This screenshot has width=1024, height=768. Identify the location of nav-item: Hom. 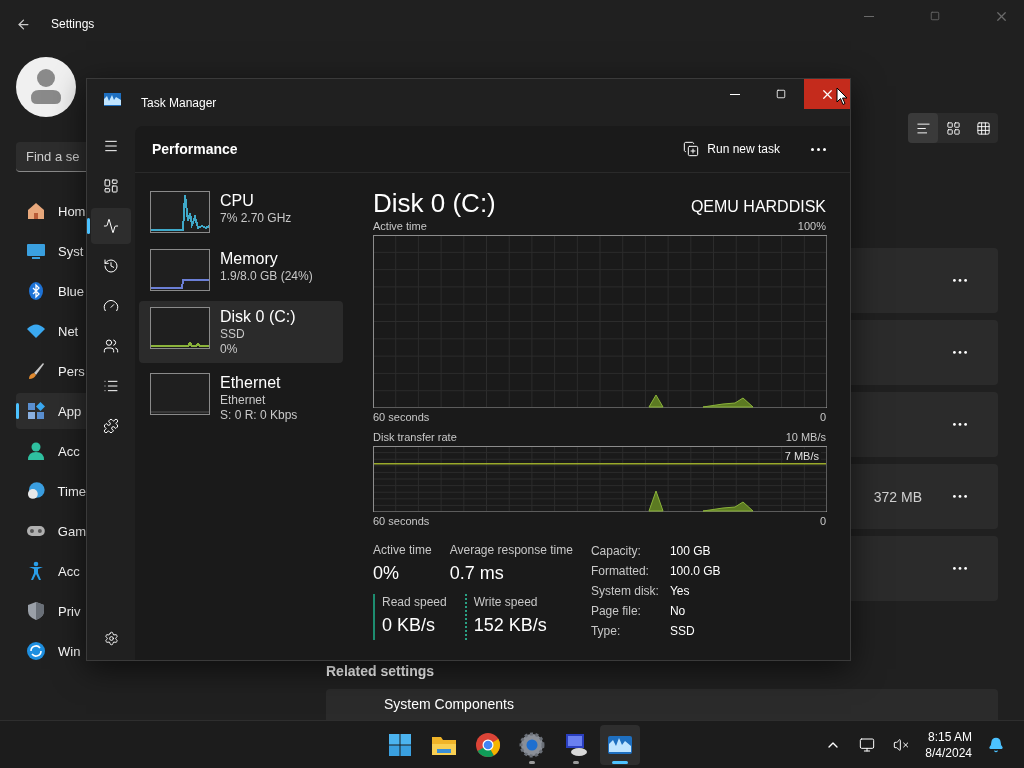
(51, 211).